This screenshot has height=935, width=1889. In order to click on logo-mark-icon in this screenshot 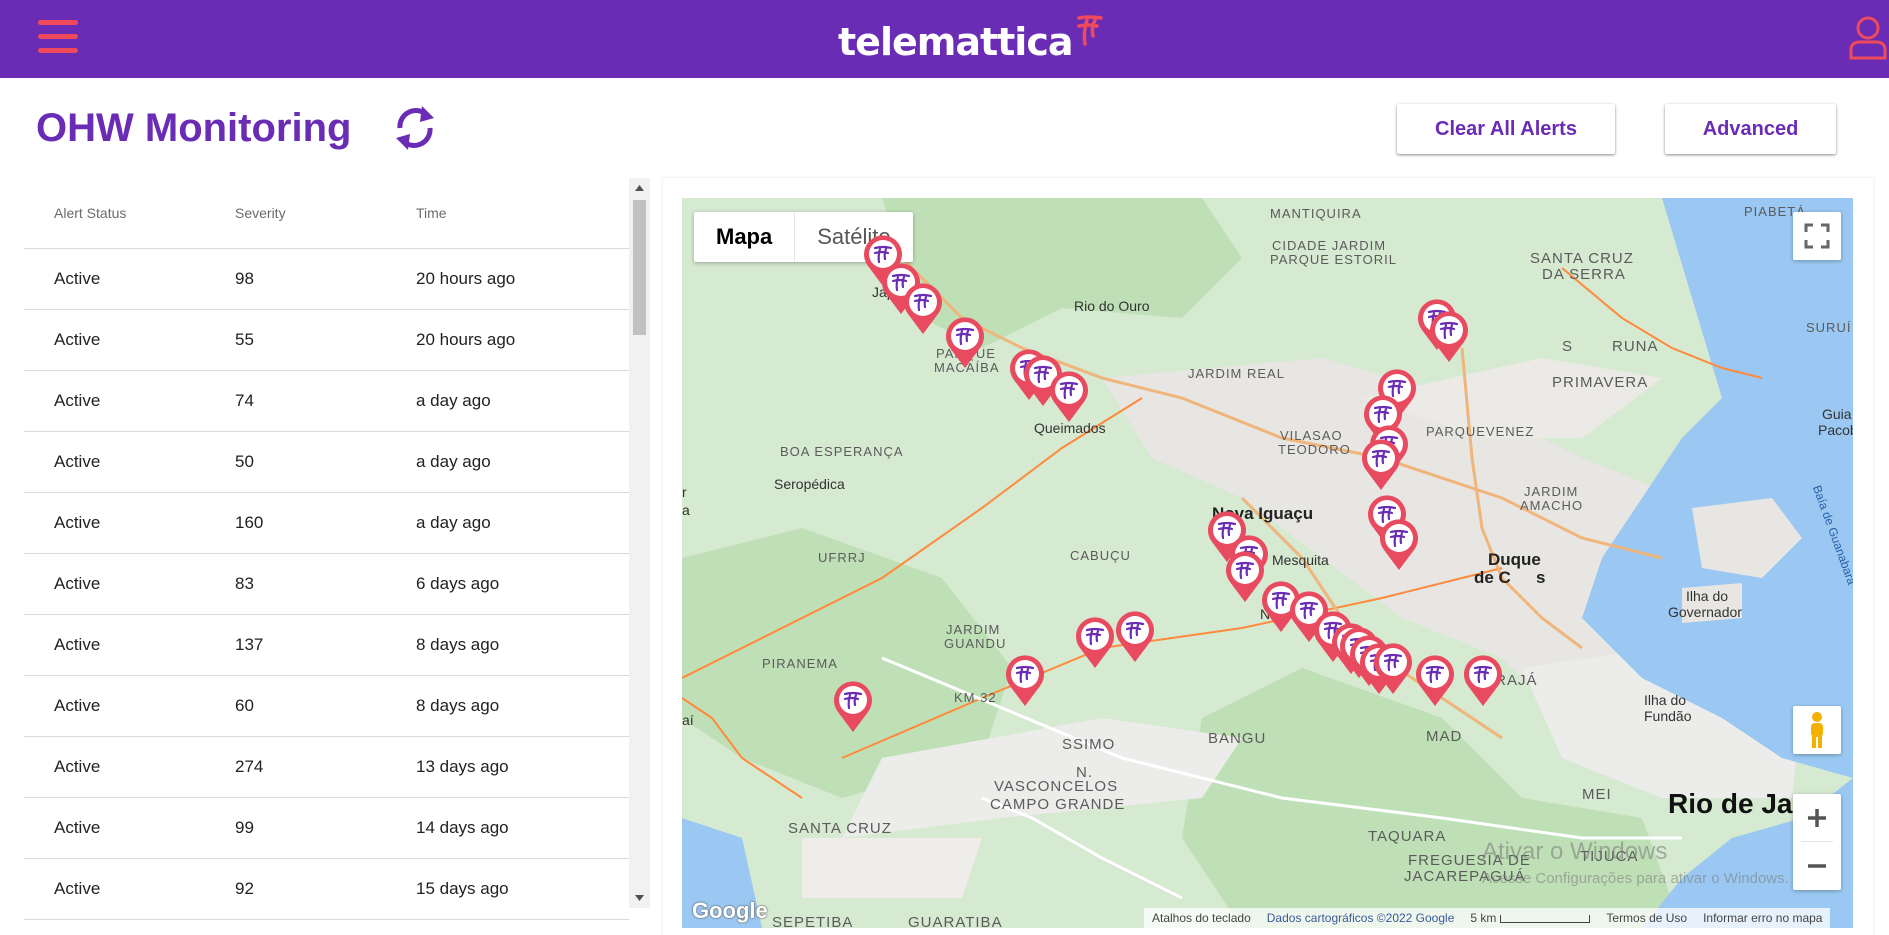, I will do `click(1089, 30)`.